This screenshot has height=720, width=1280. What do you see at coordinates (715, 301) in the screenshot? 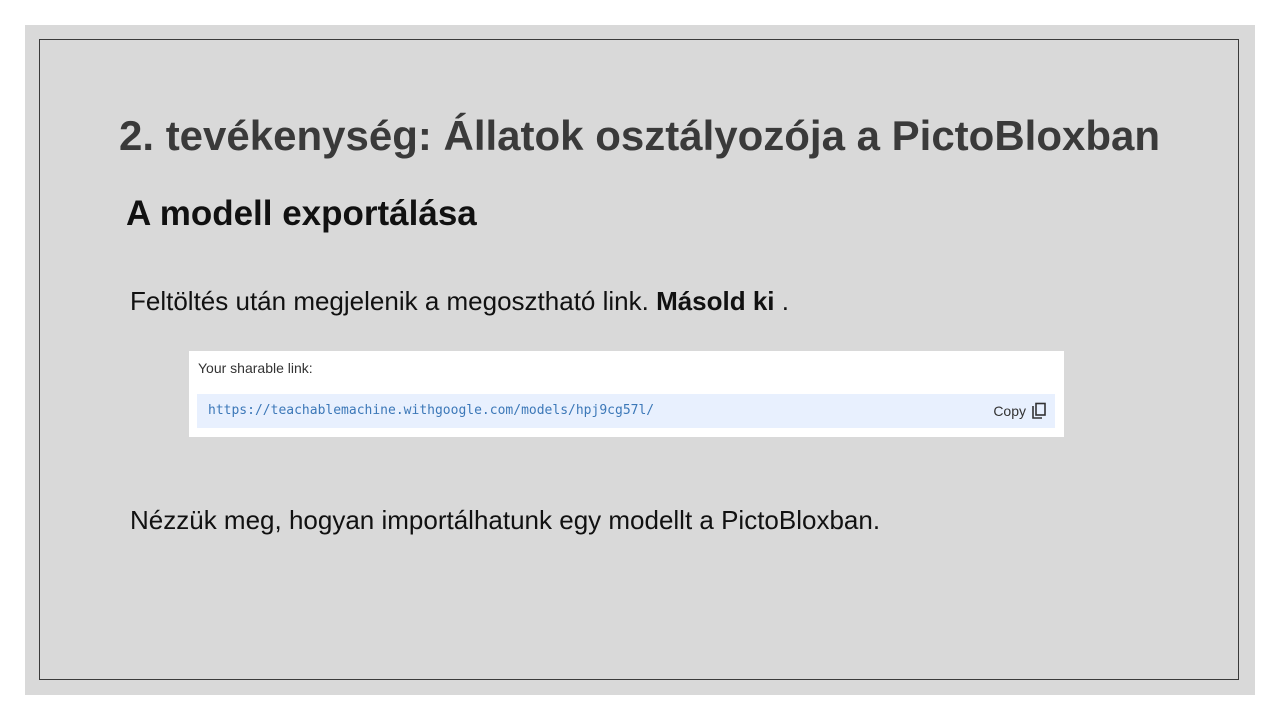
I see `instruction-bold: Másold ki` at bounding box center [715, 301].